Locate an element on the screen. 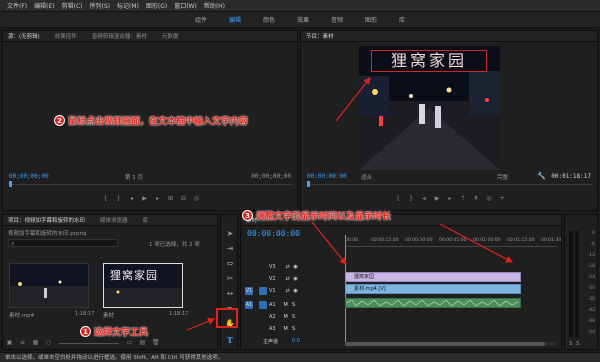 The width and height of the screenshot is (600, 362). program-quality-select: 完整 is located at coordinates (502, 177).